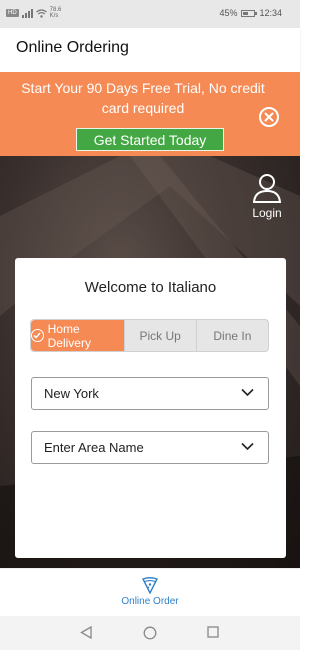 Image resolution: width=320 pixels, height=650 pixels. Describe the element at coordinates (71, 393) in the screenshot. I see `city-select-value: New York` at that location.